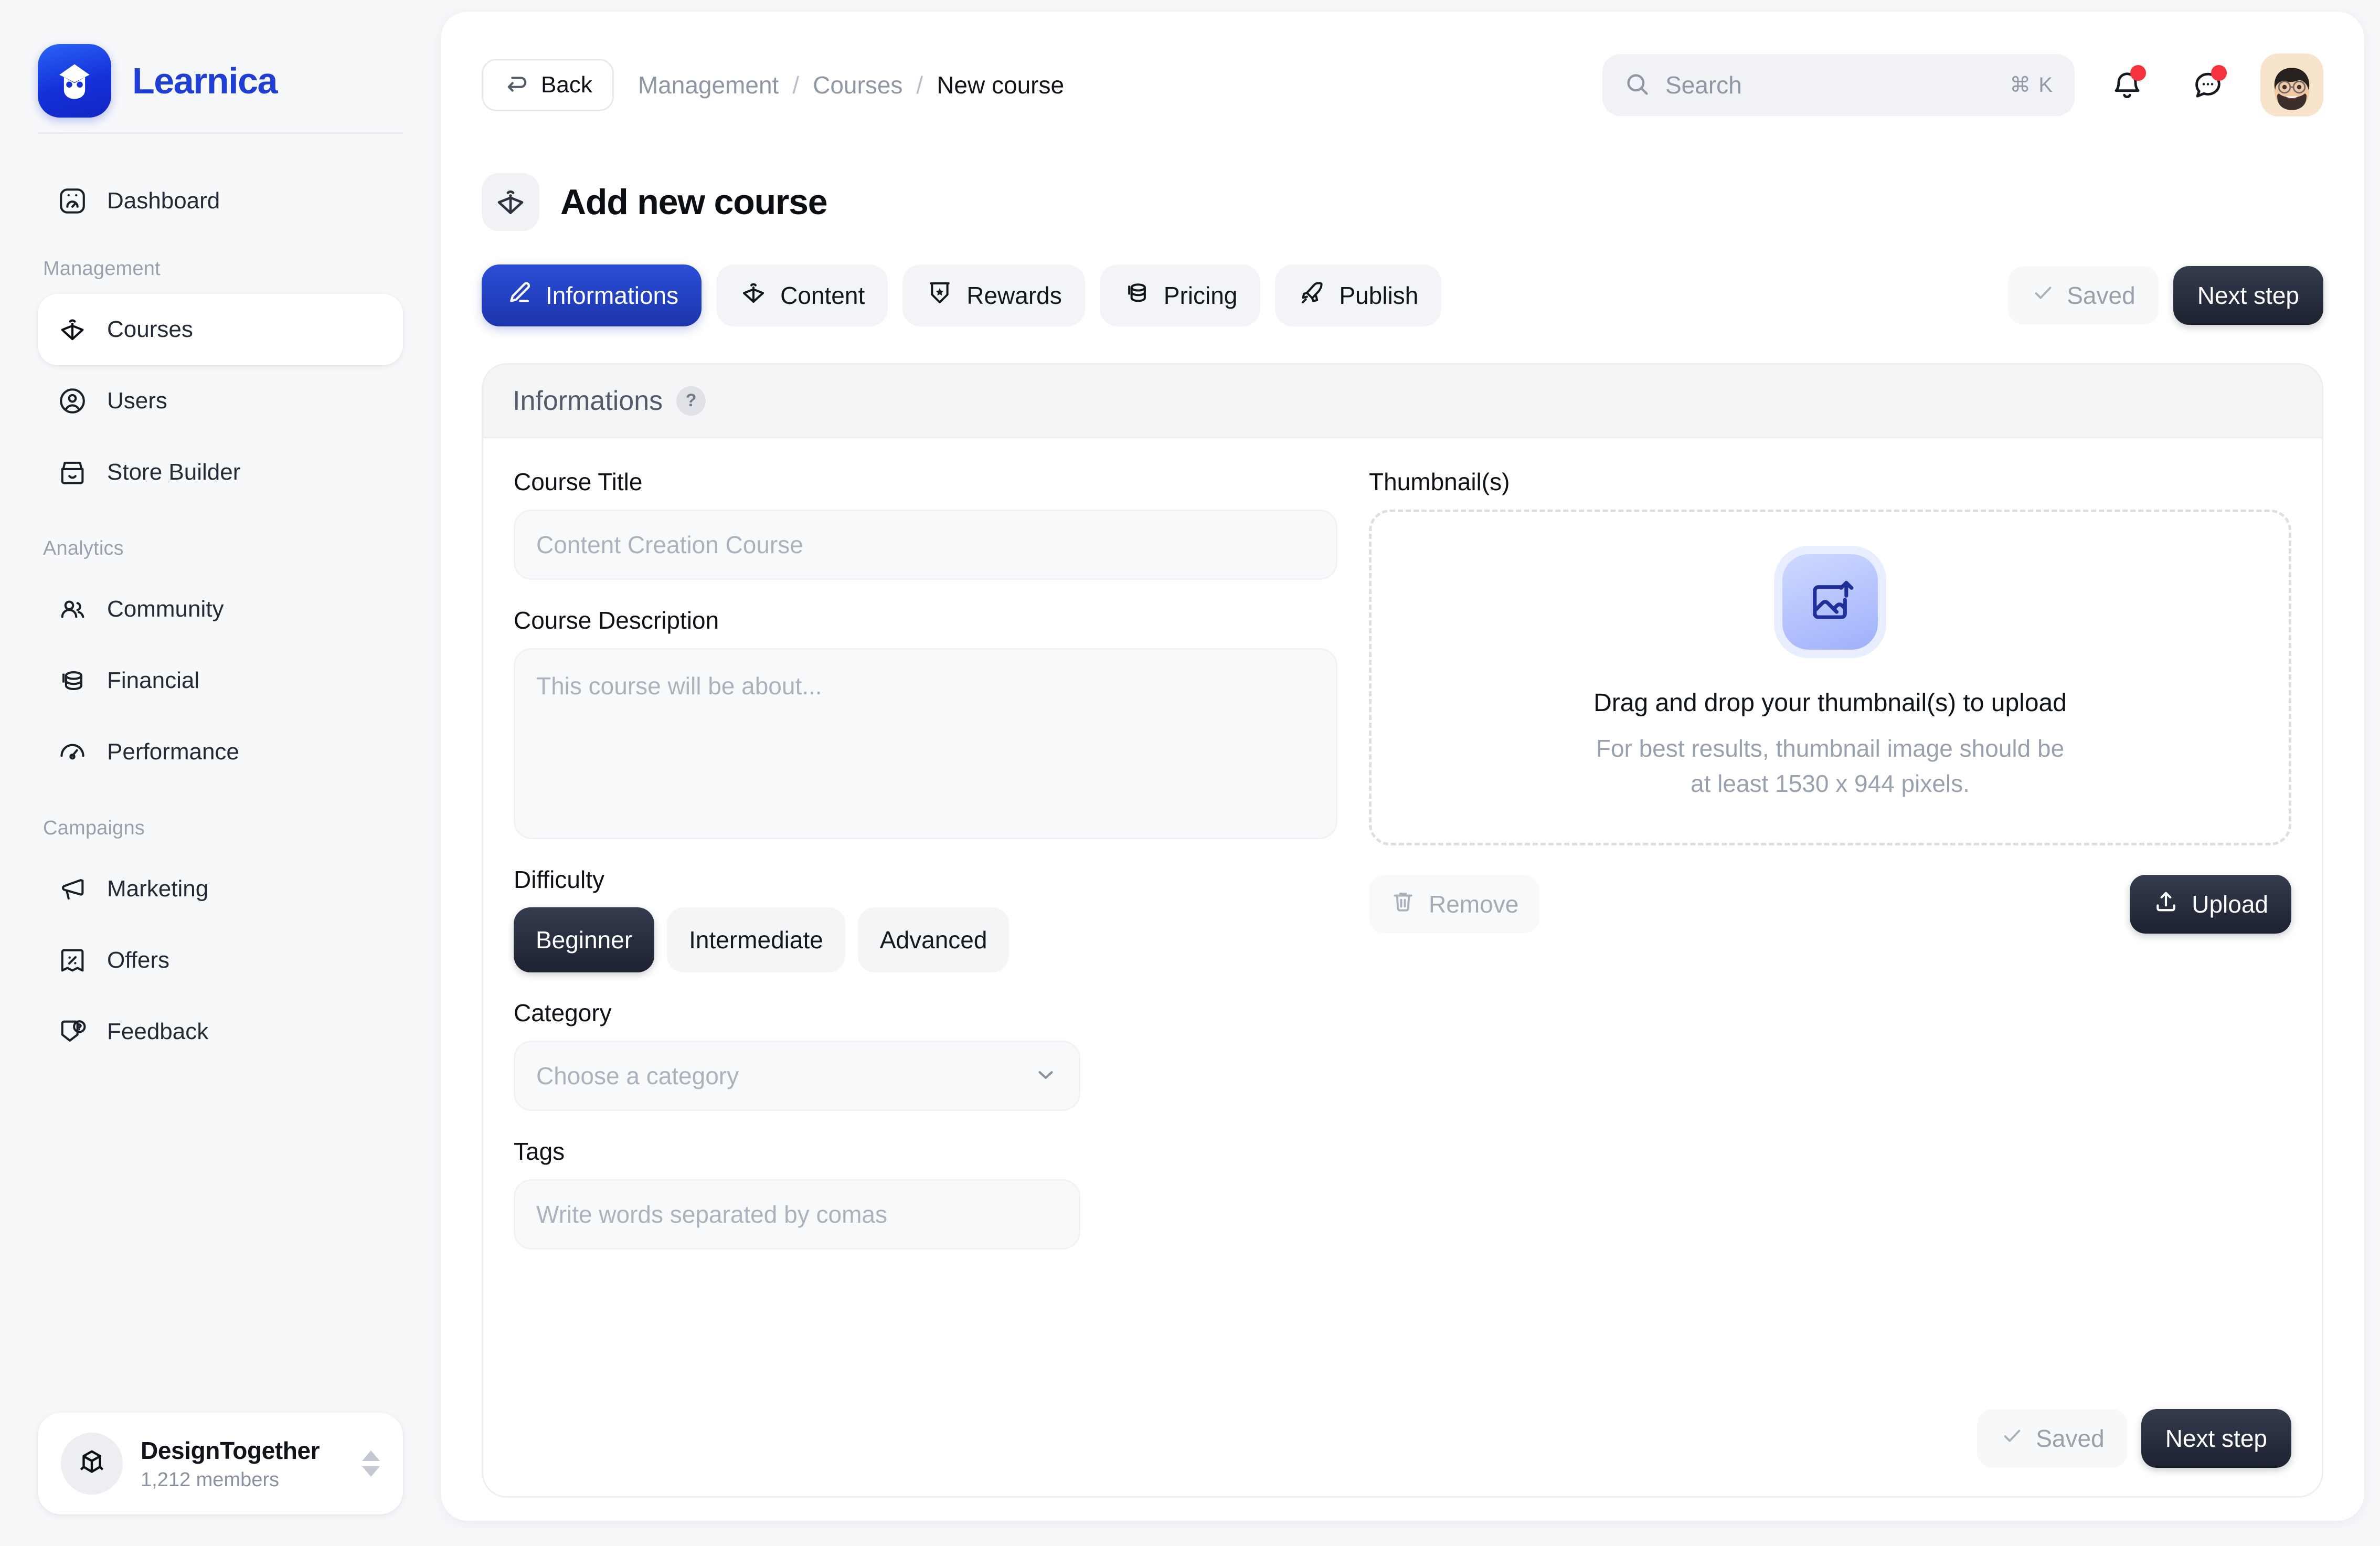 Image resolution: width=2380 pixels, height=1546 pixels. I want to click on nav-group-main: Dashboard, so click(220, 201).